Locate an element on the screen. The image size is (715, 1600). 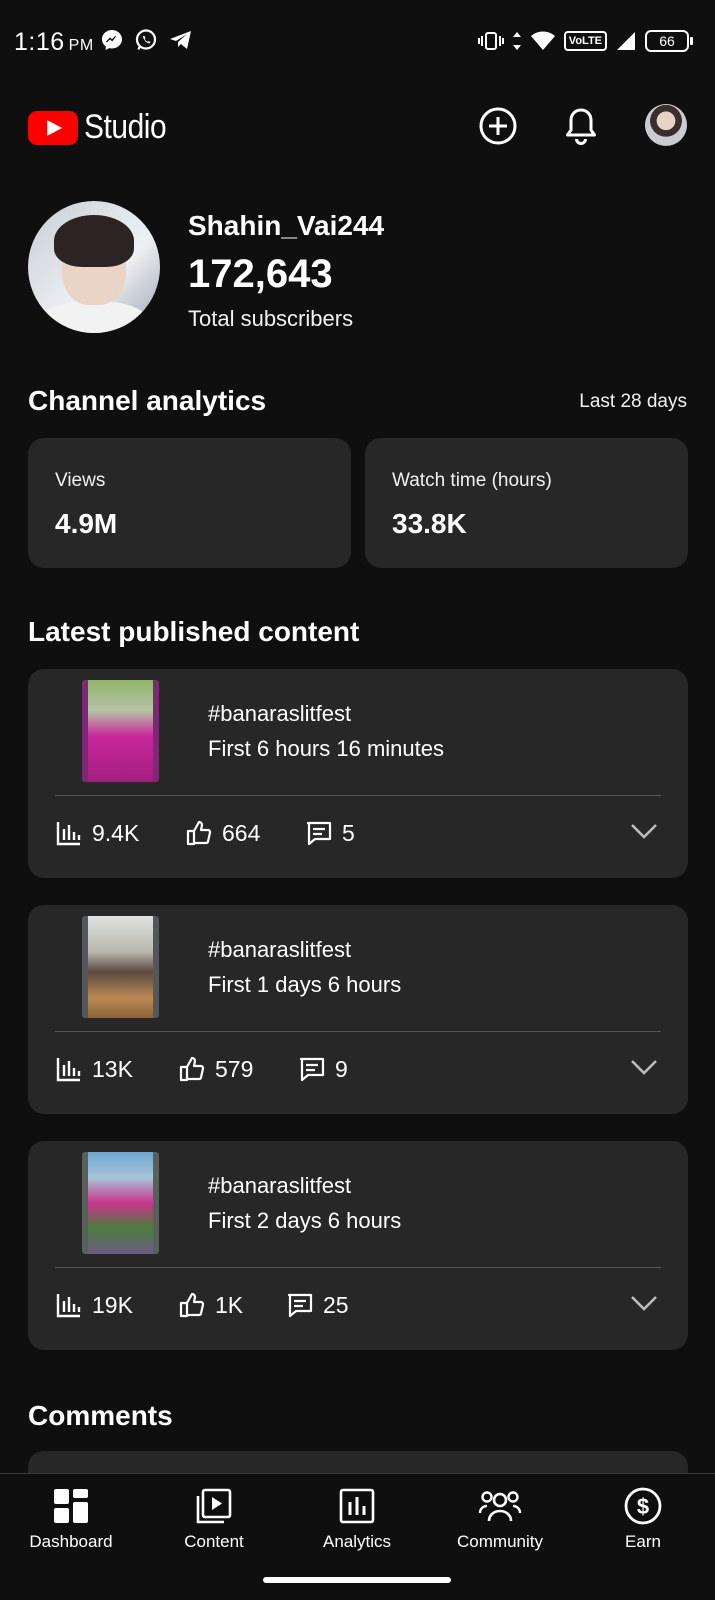
status-time: 1:16 PM is located at coordinates (54, 42).